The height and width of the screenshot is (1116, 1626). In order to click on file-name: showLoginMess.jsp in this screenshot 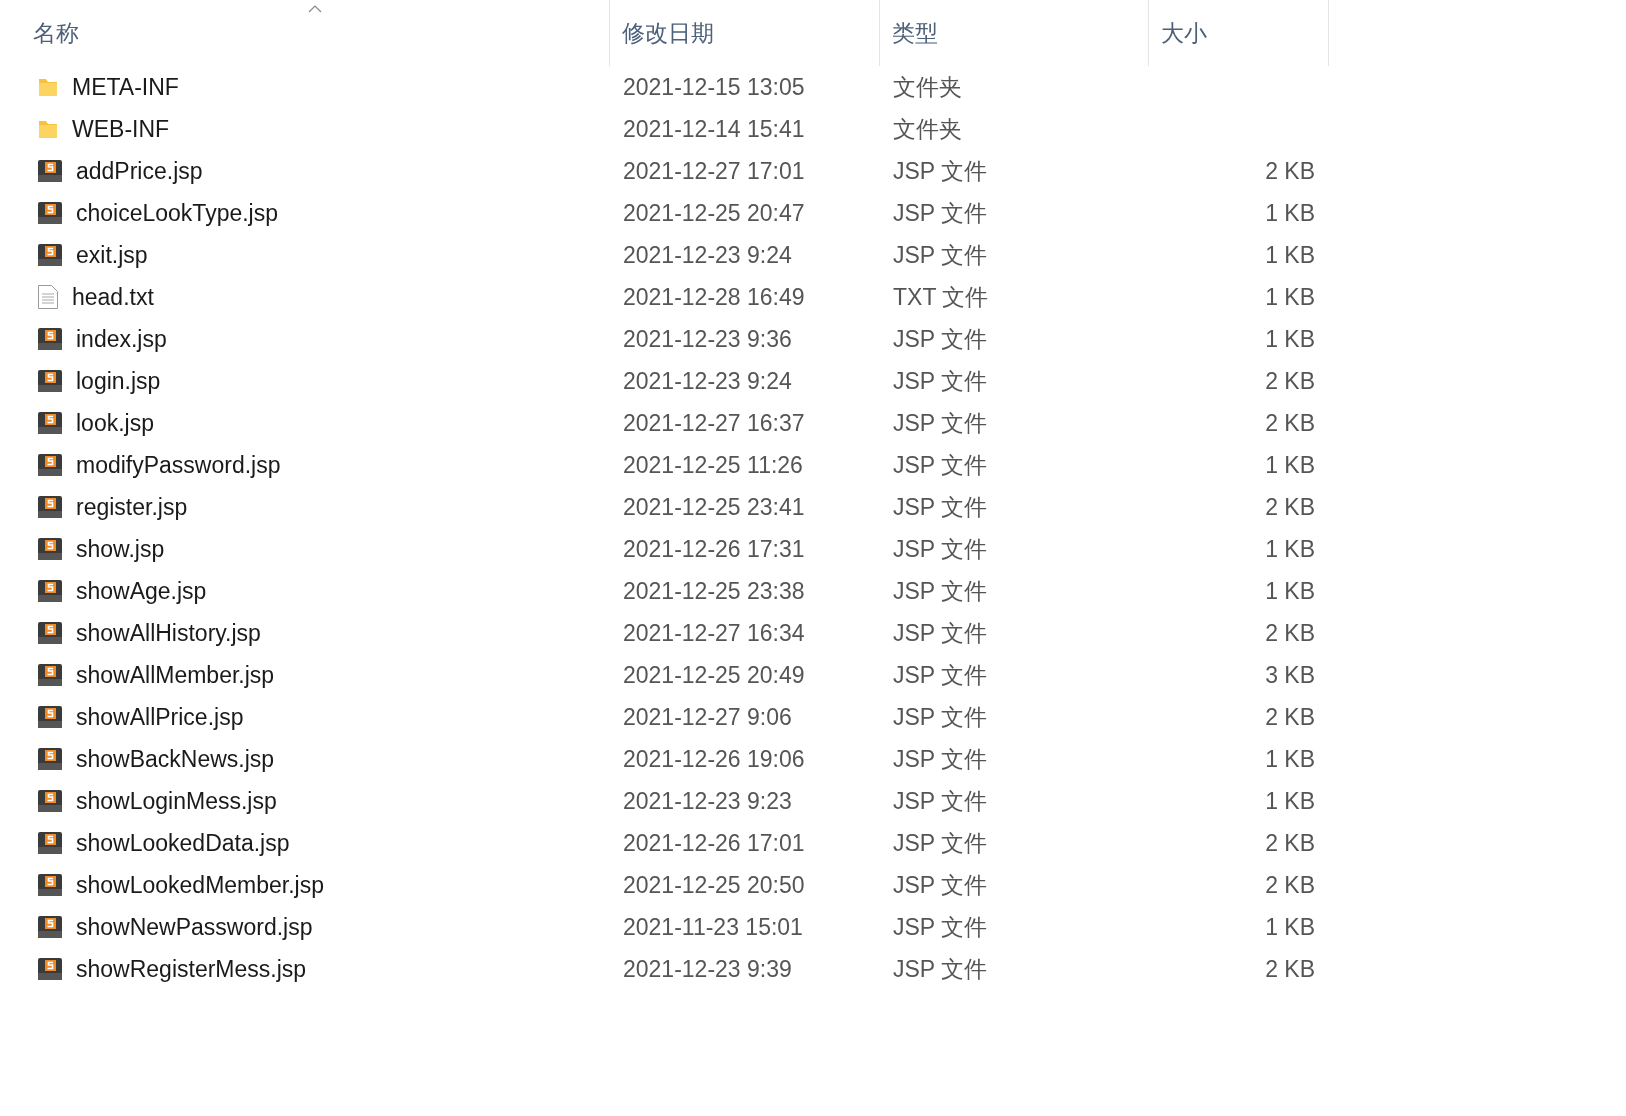, I will do `click(176, 801)`.